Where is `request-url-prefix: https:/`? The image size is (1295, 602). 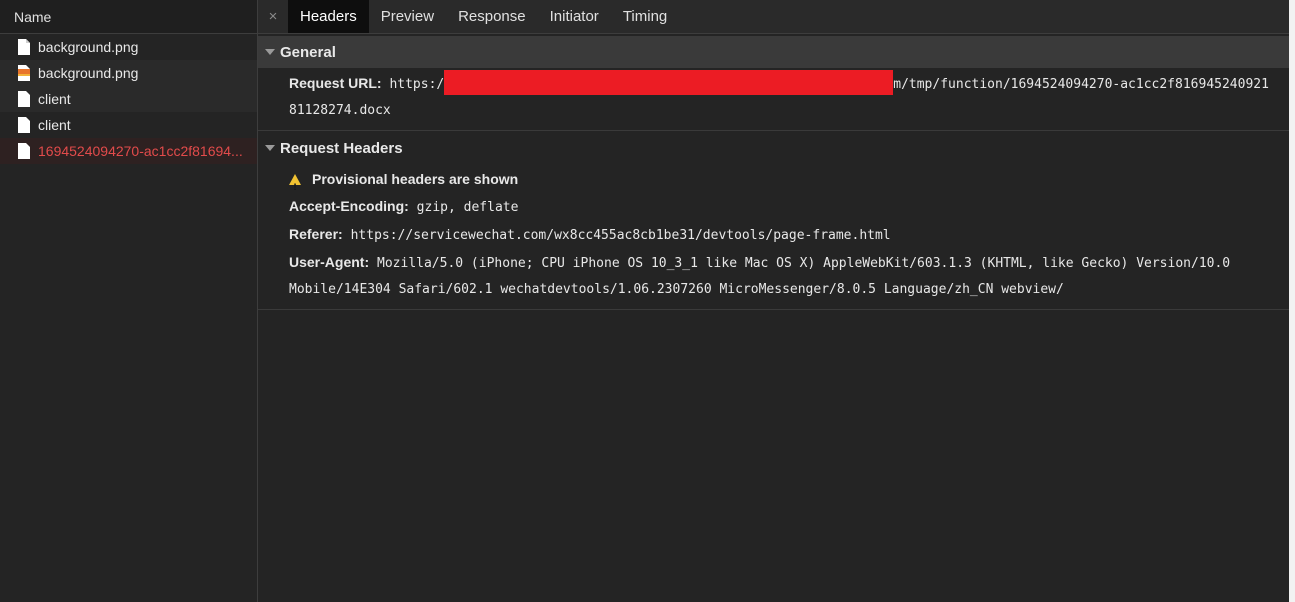
request-url-prefix: https:/ is located at coordinates (417, 84).